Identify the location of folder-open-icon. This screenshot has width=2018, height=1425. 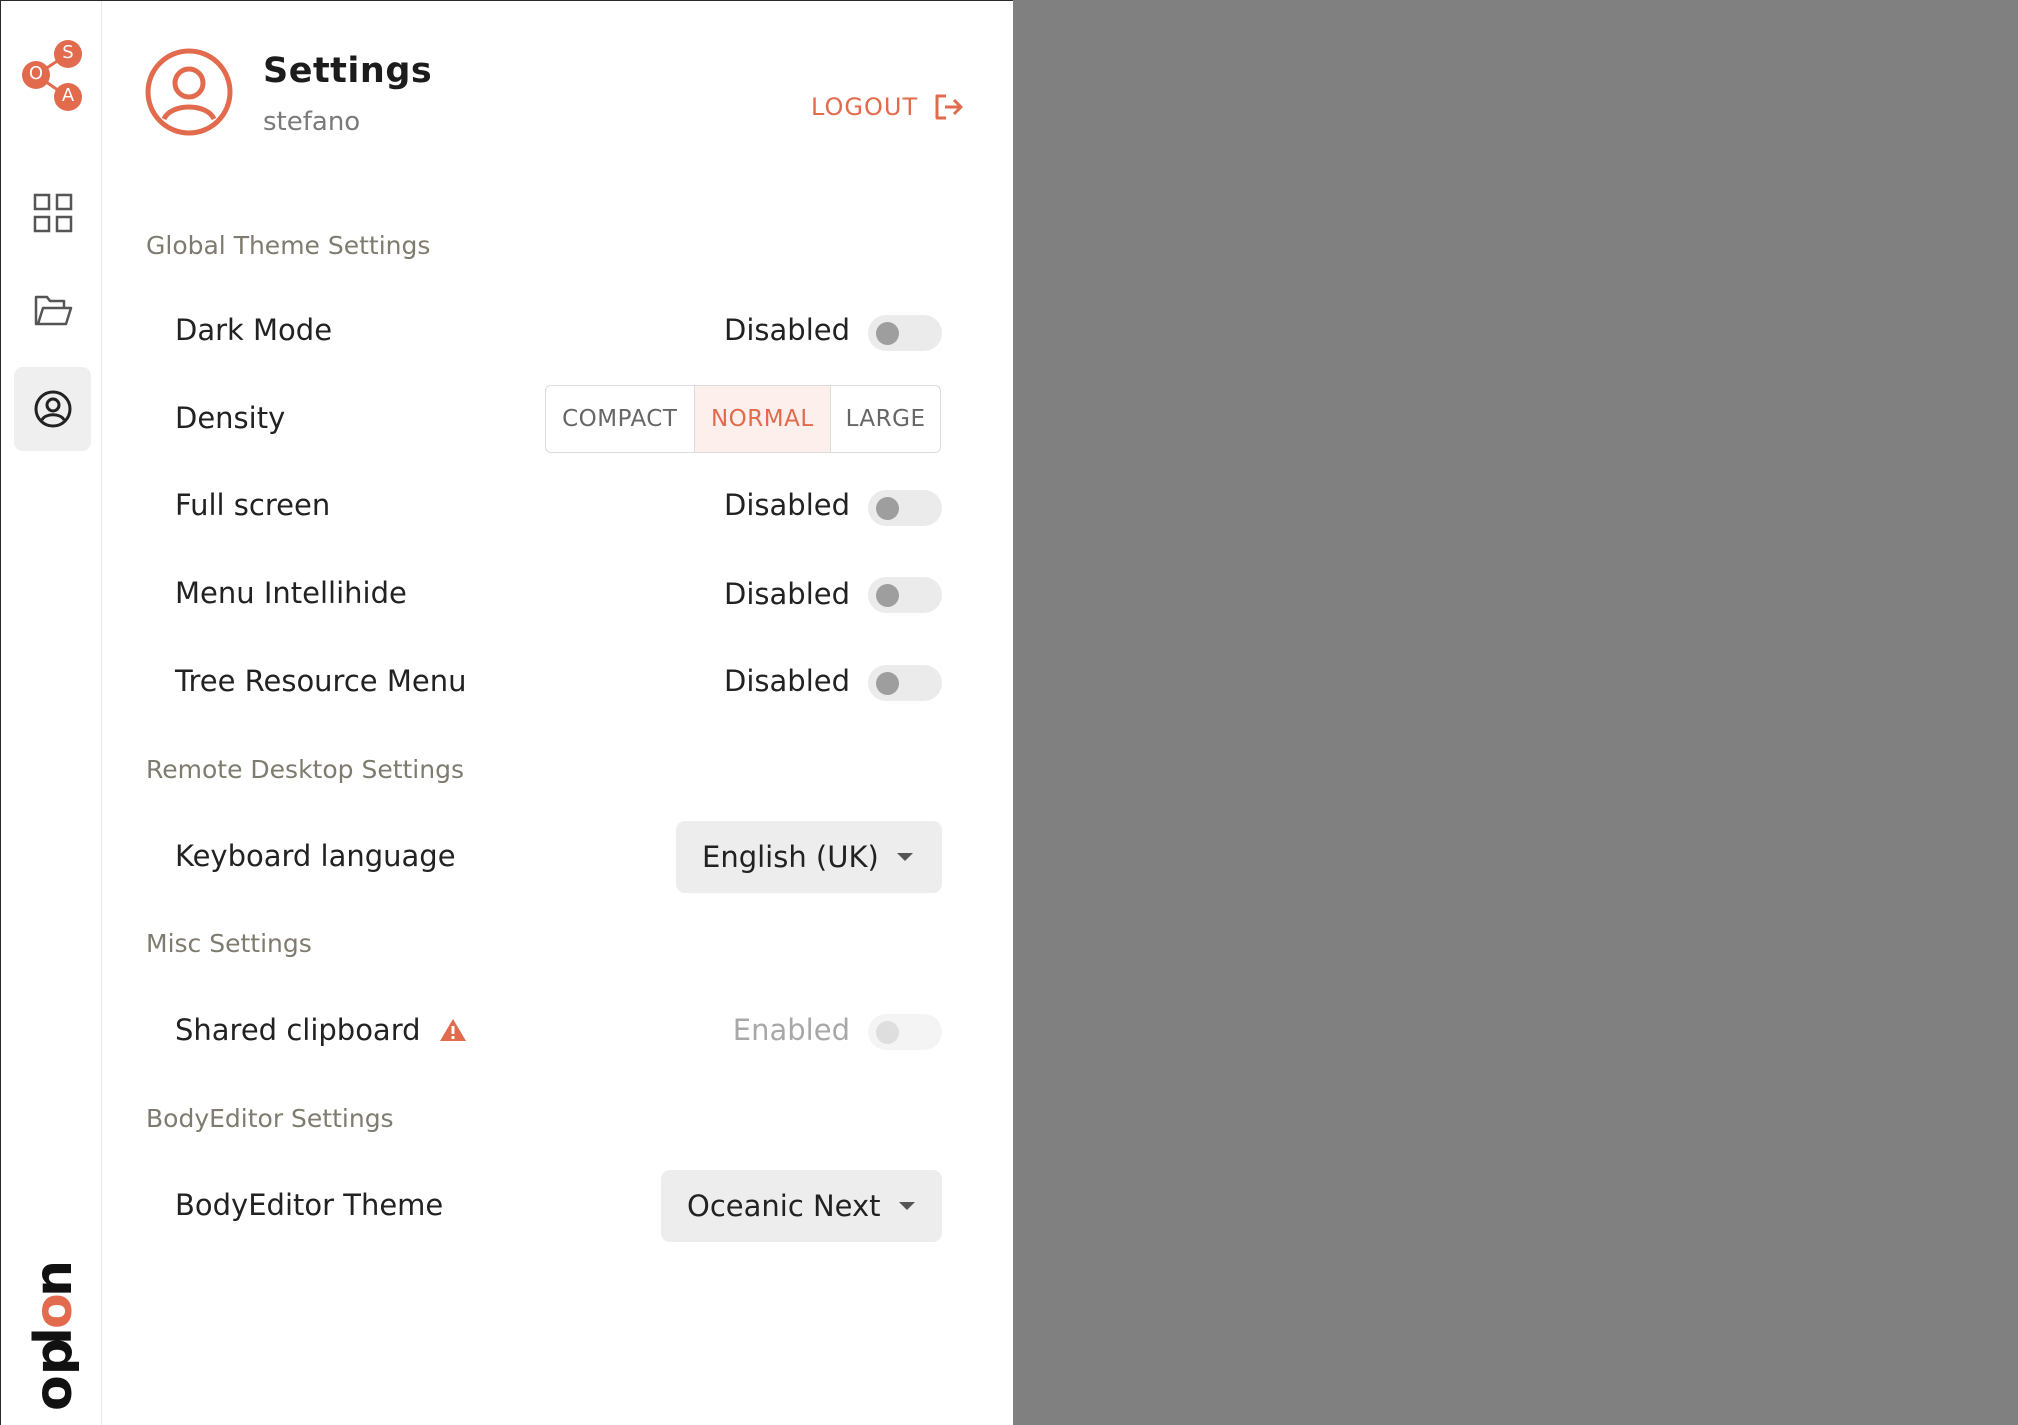
(53, 310).